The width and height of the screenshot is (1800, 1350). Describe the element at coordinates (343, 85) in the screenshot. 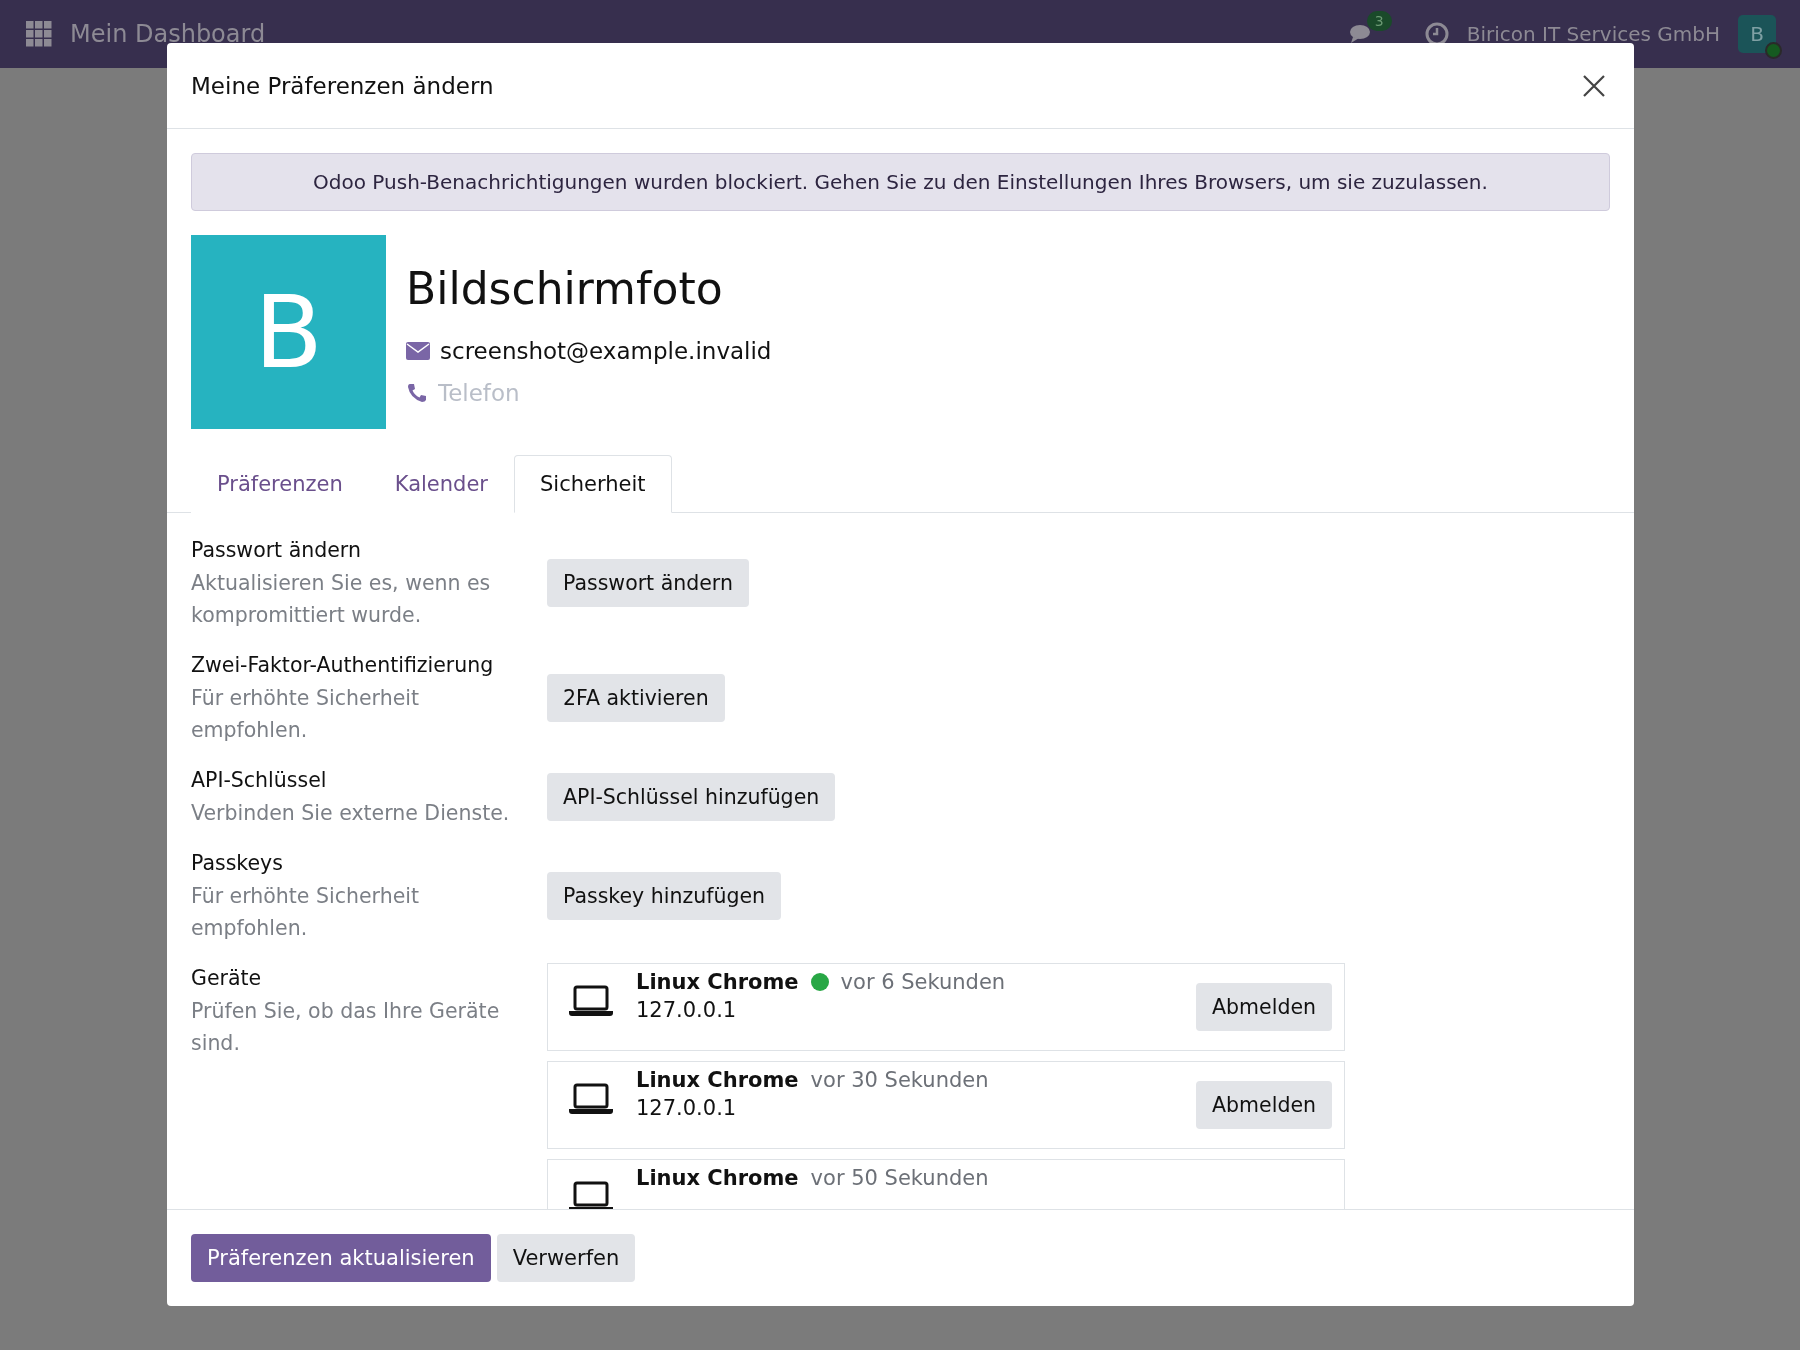

I see `dialog-title: Meine Präferenzen ändern` at that location.